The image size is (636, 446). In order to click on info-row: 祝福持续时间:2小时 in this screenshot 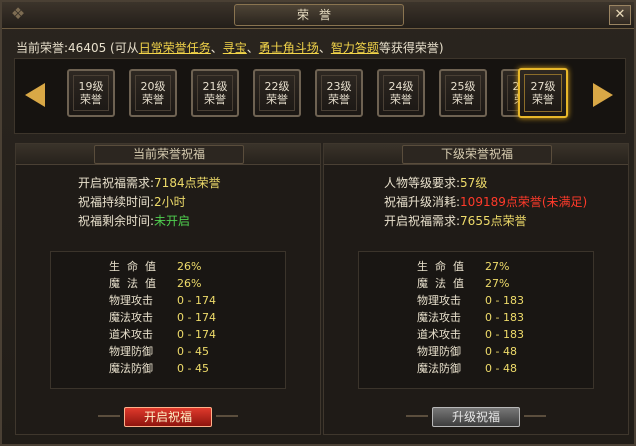, I will do `click(149, 202)`.